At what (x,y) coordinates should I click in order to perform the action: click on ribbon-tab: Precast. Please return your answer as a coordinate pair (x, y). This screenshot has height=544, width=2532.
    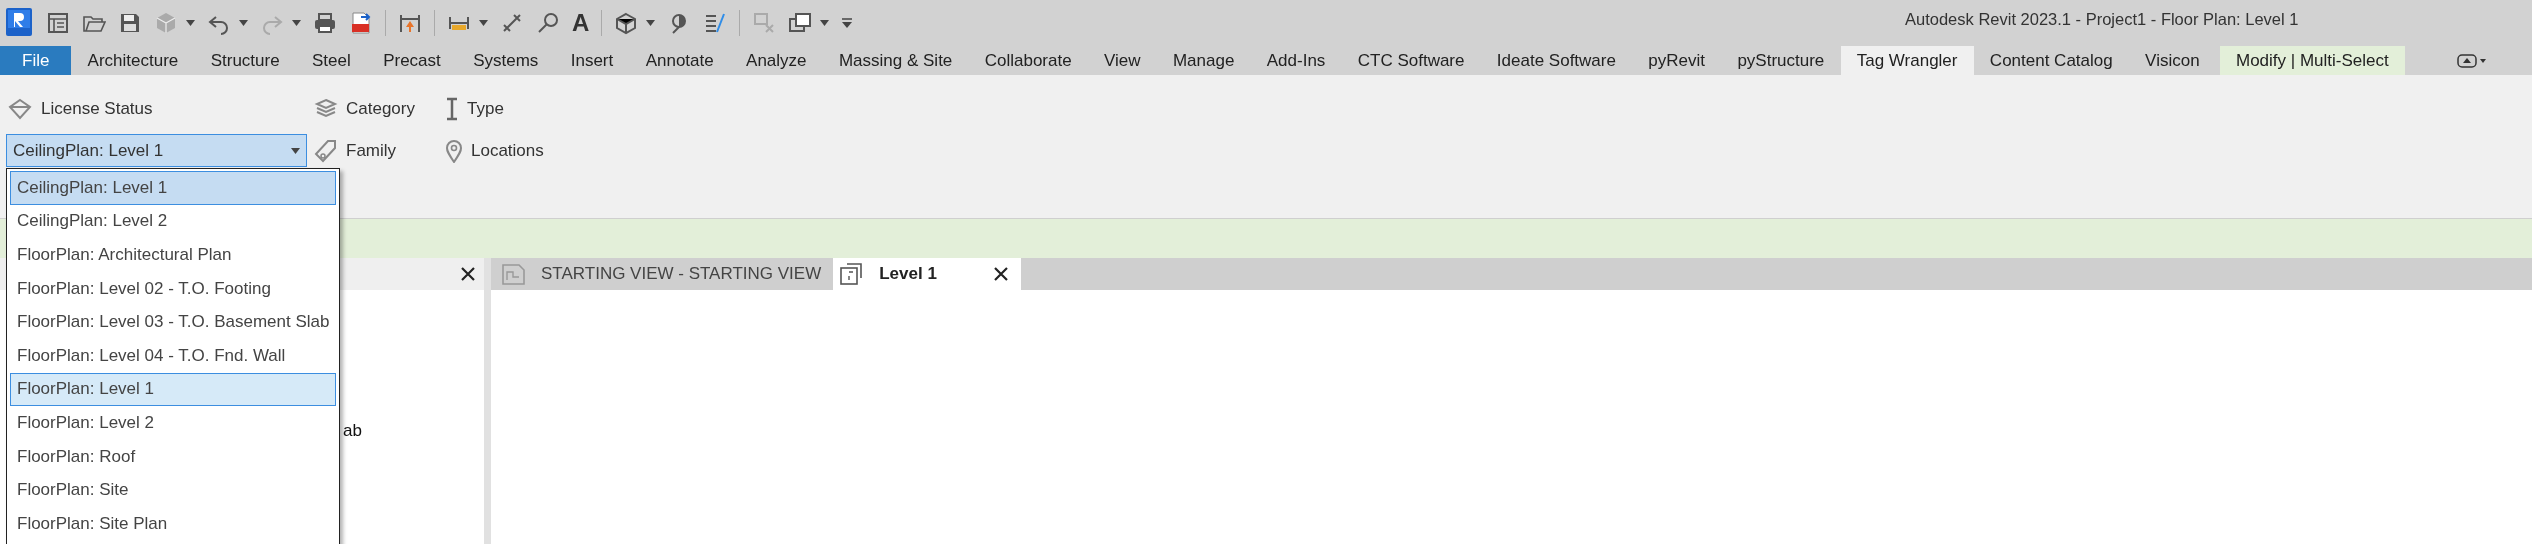
    Looking at the image, I should click on (411, 60).